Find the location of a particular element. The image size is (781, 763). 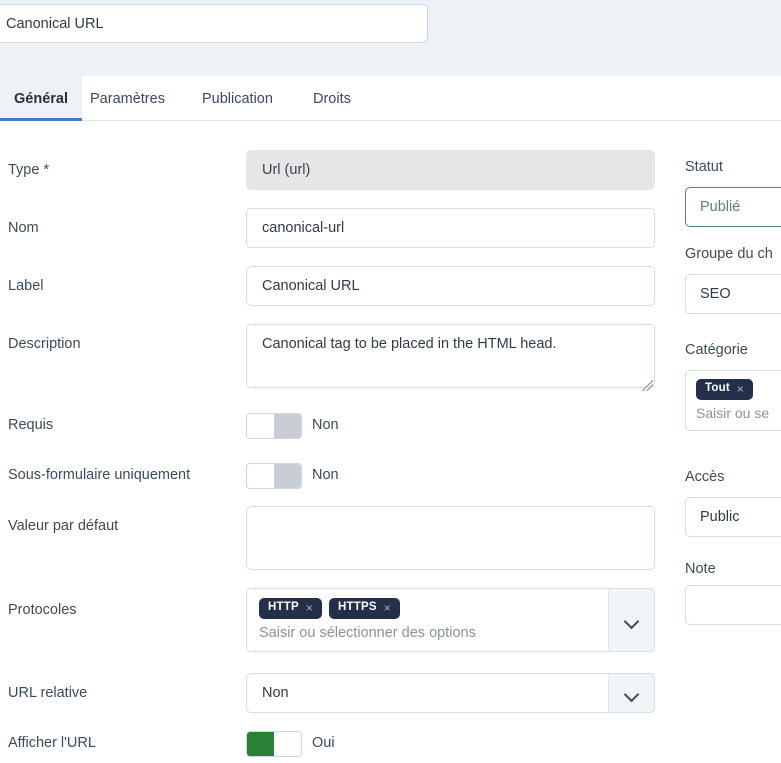

sidebar-label-note: Note is located at coordinates (700, 569).